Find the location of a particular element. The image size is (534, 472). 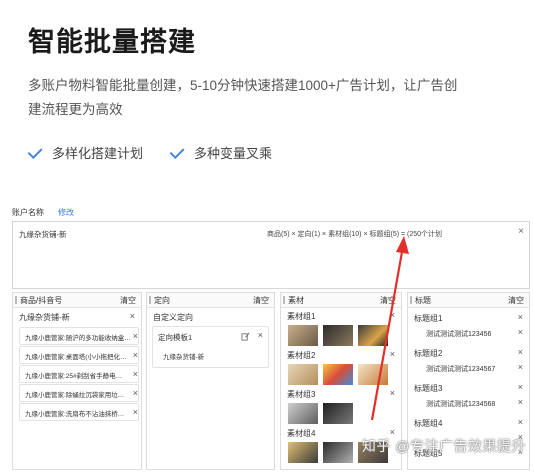

red-arrow is located at coordinates (389, 328).